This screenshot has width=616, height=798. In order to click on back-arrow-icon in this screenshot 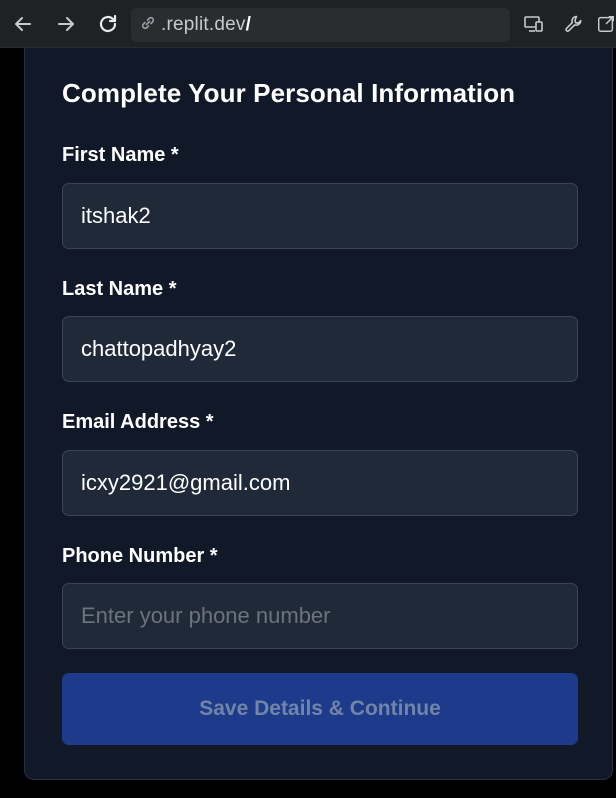, I will do `click(23, 24)`.